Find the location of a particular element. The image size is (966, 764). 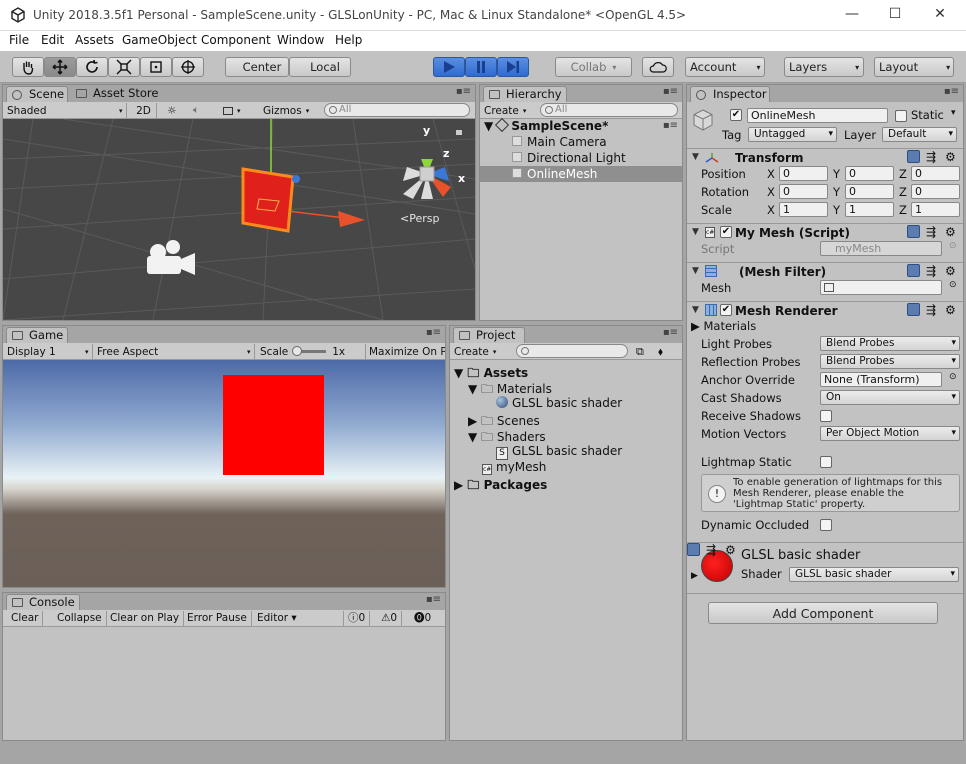

play-button is located at coordinates (449, 67).